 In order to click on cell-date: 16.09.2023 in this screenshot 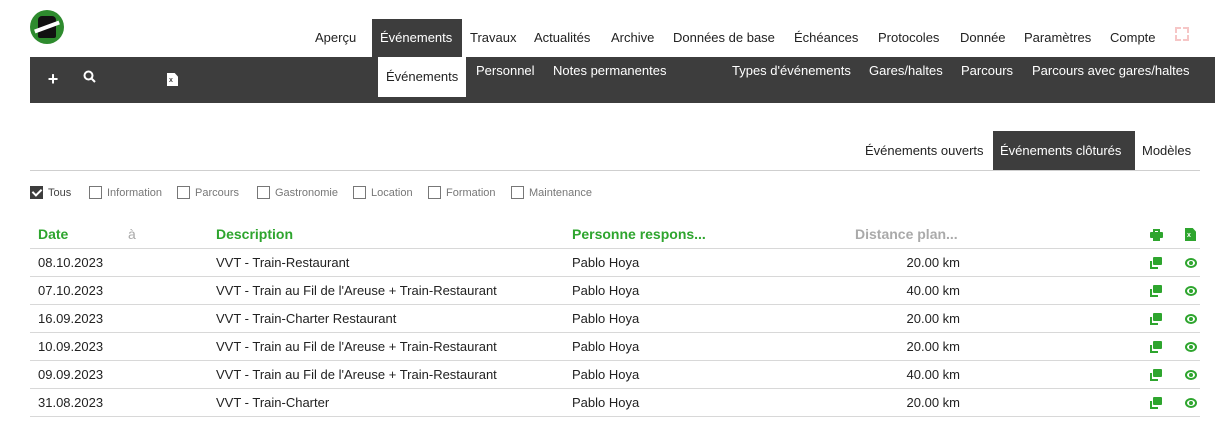, I will do `click(71, 318)`.